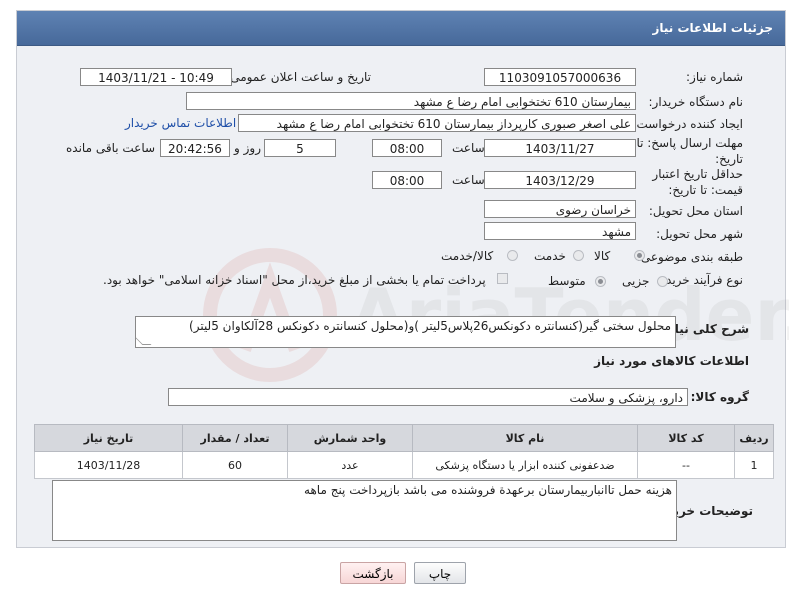 The height and width of the screenshot is (598, 789). Describe the element at coordinates (602, 256) in the screenshot. I see `category-option-goods: کالا` at that location.